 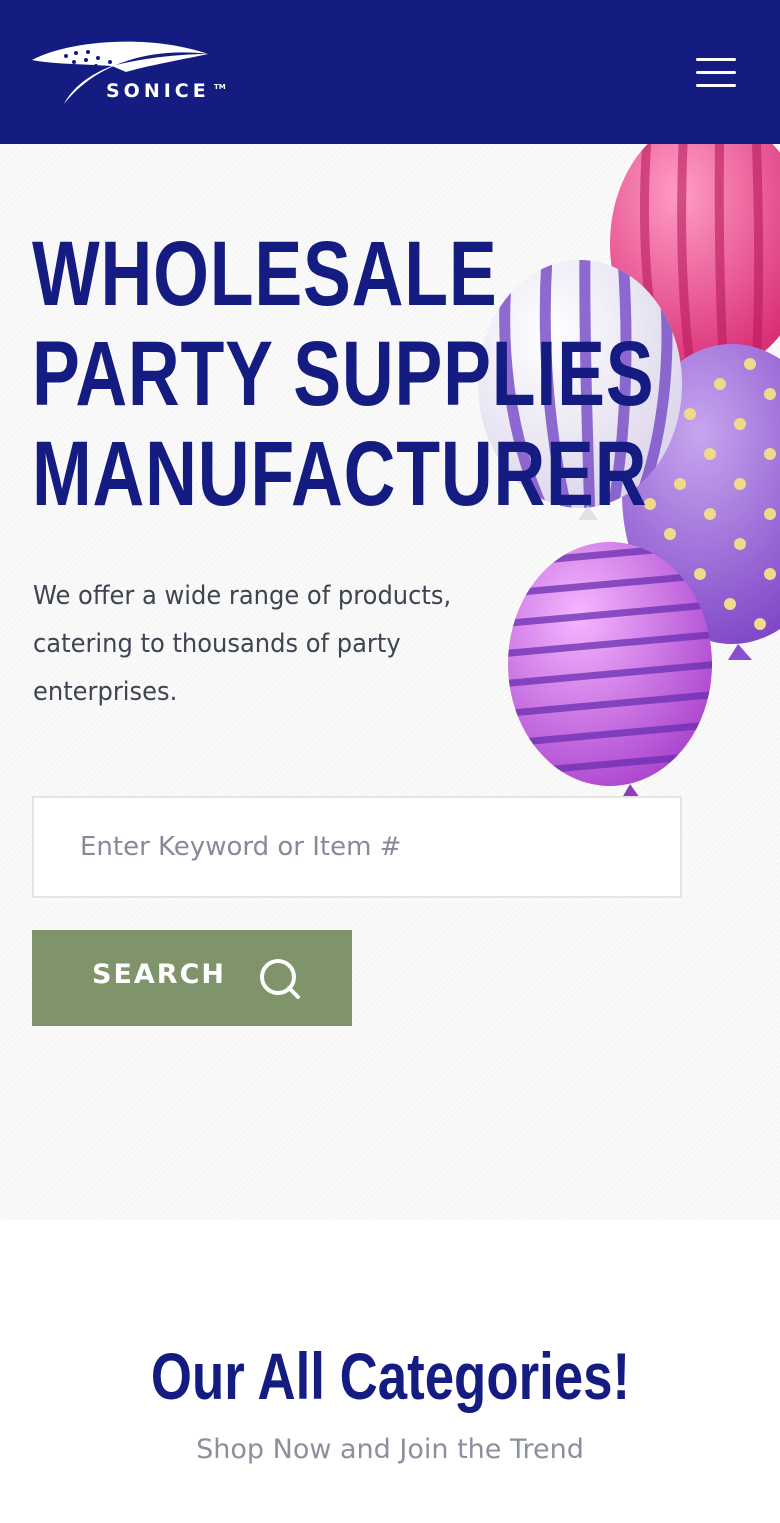 I want to click on search-icon, so click(x=280, y=979).